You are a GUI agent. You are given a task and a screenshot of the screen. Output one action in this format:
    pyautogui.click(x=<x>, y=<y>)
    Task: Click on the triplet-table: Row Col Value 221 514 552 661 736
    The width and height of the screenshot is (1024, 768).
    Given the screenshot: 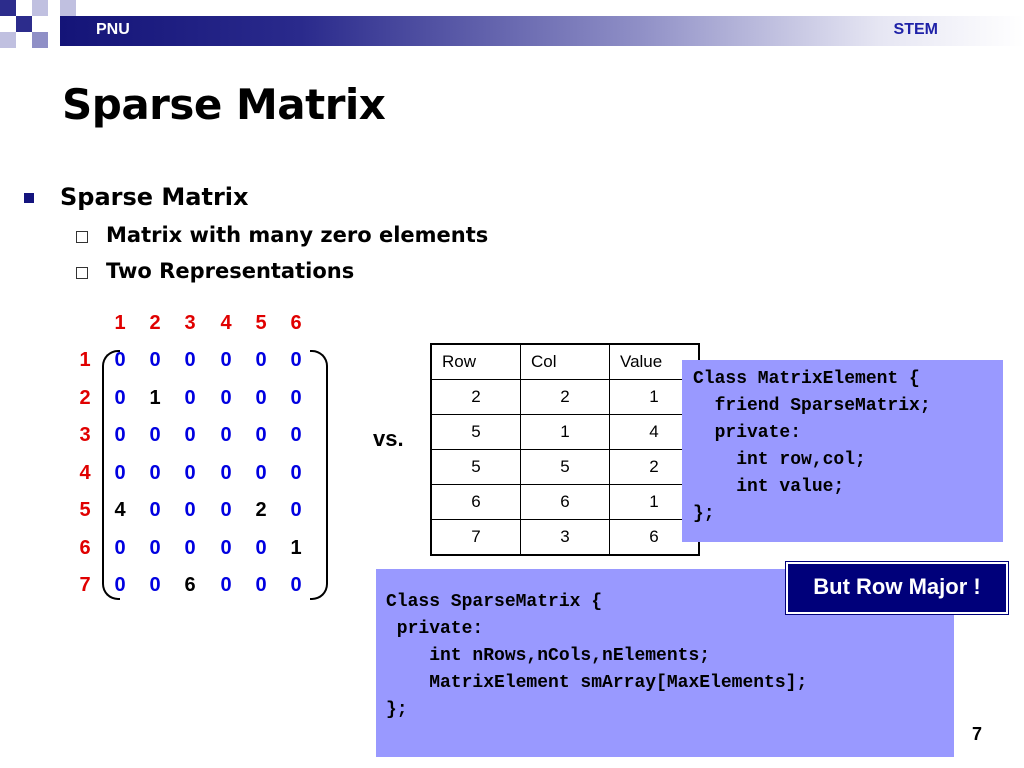 What is the action you would take?
    pyautogui.click(x=565, y=449)
    